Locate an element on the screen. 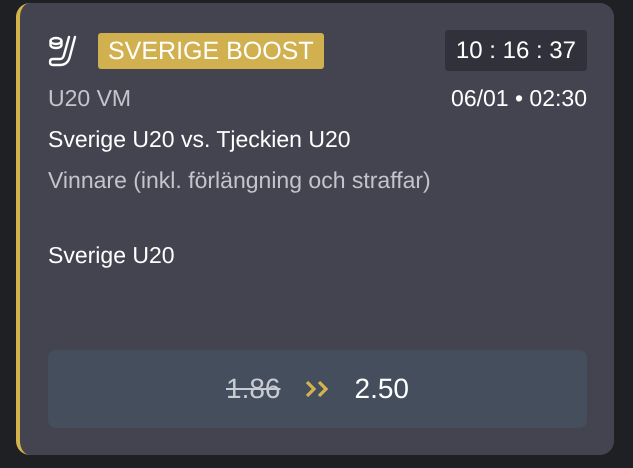 The height and width of the screenshot is (468, 633). competition-name: U20 VM is located at coordinates (90, 98).